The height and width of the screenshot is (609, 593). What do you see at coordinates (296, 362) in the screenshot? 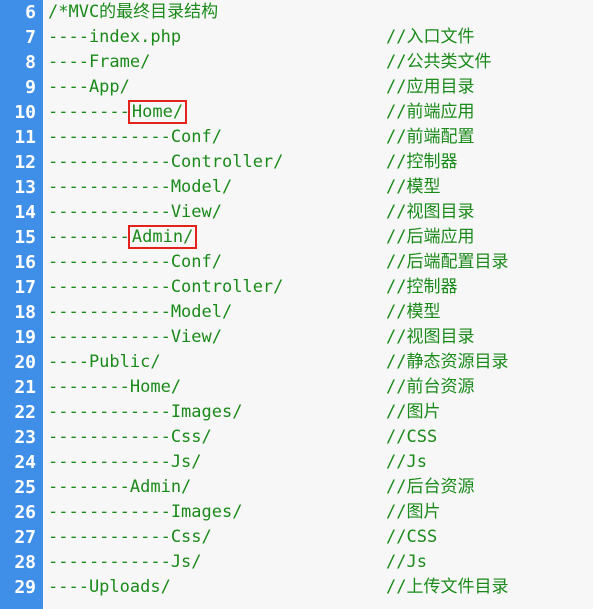
I see `code-line: 20 ----Public/ //静态资源目录` at bounding box center [296, 362].